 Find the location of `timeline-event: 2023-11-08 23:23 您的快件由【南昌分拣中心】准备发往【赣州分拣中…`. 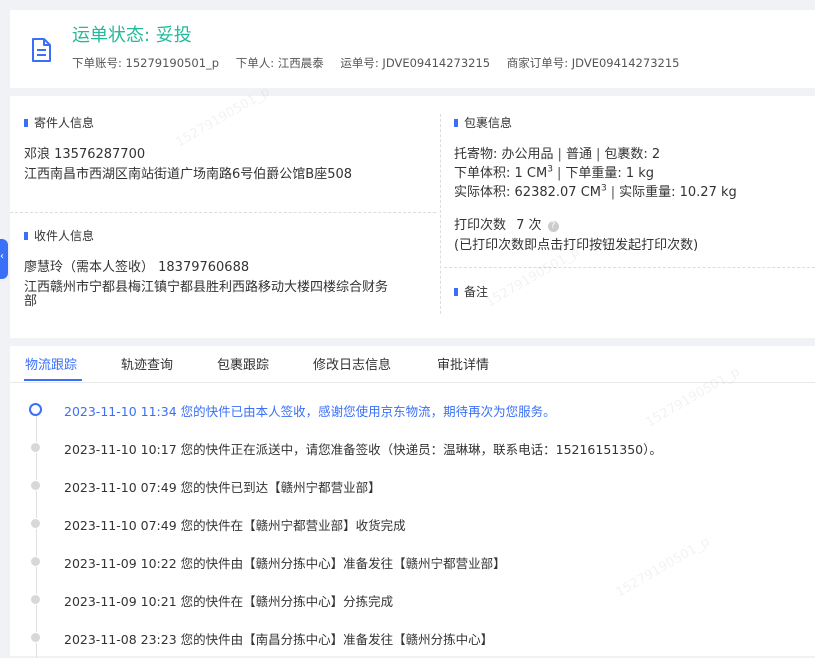

timeline-event: 2023-11-08 23:23 您的快件由【南昌分拣中心】准备发往【赣州分拣中… is located at coordinates (279, 639).